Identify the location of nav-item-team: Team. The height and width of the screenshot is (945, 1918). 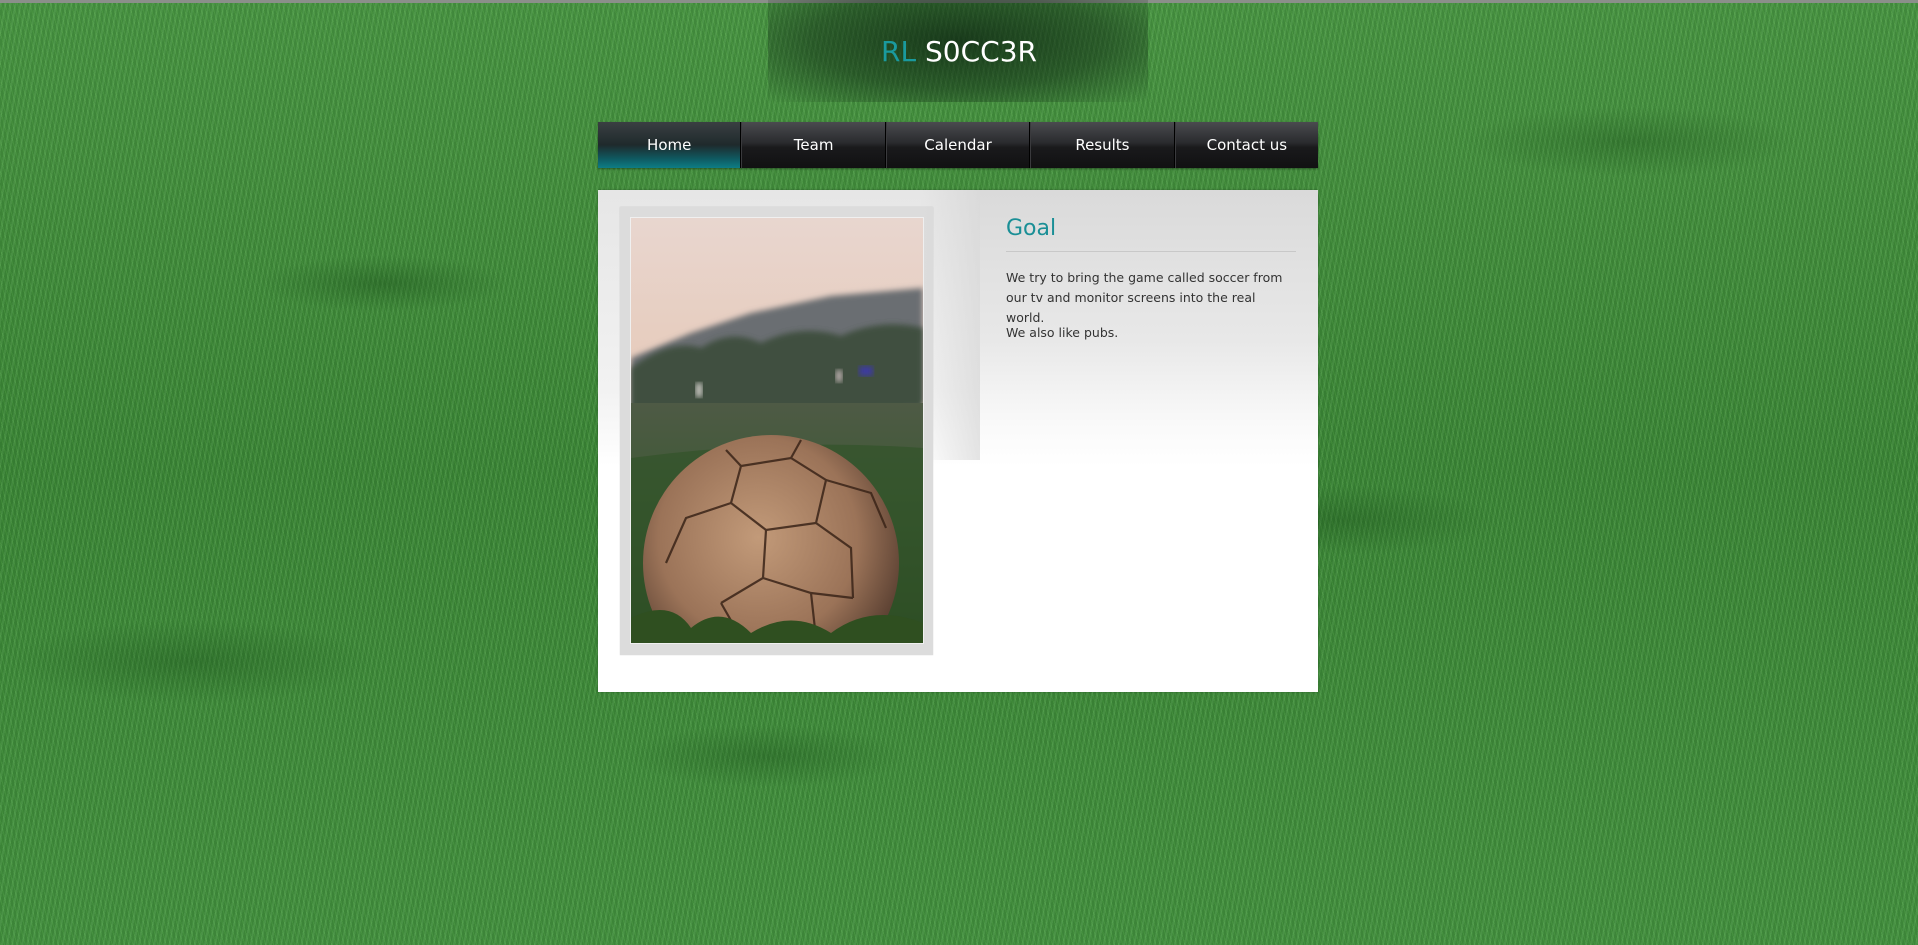
(813, 145).